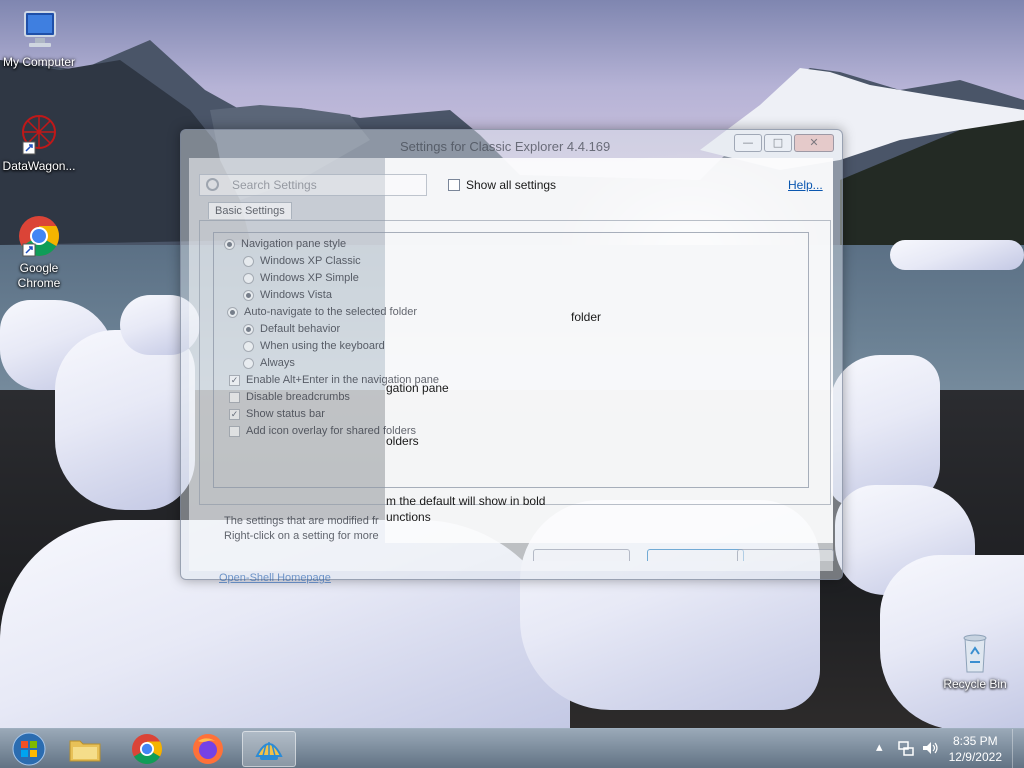 The height and width of the screenshot is (768, 1024). I want to click on desktop-icon-label: Google Chrome, so click(39, 275).